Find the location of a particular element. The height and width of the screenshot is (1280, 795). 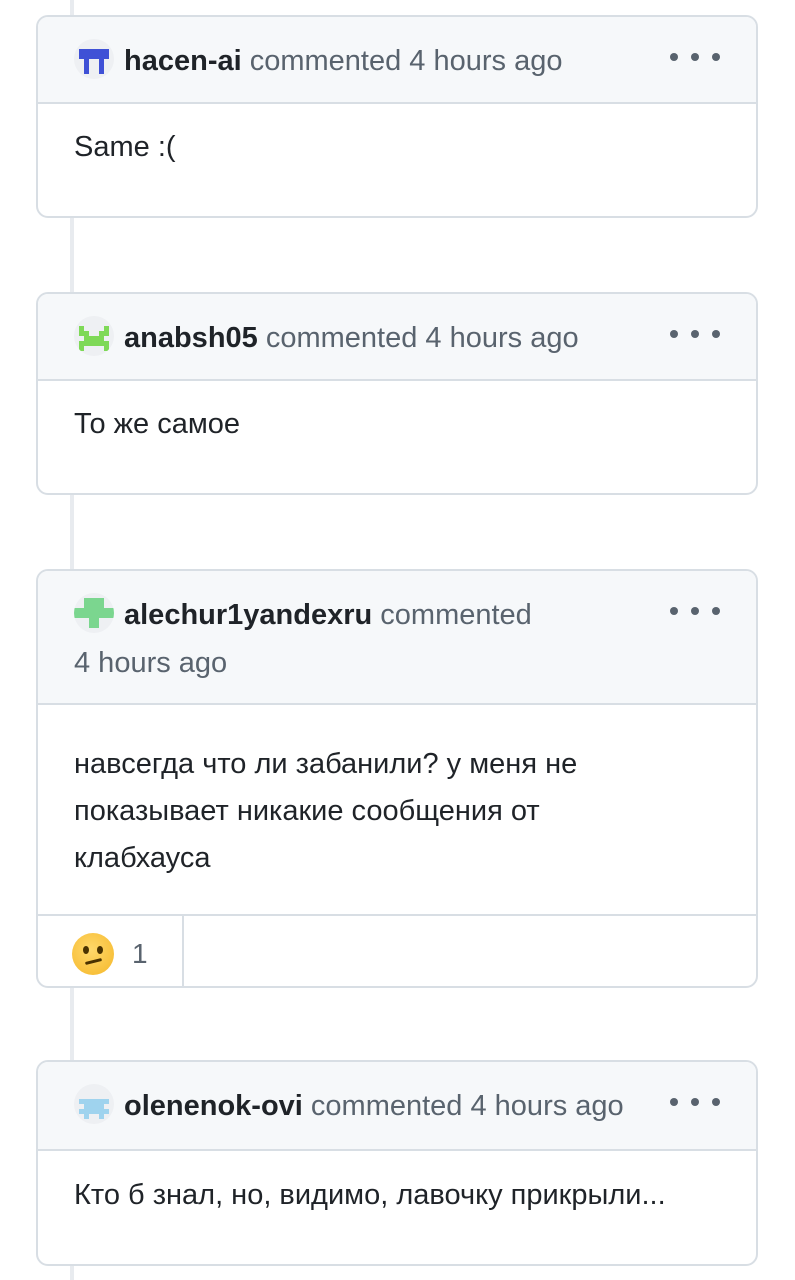

comment-header: alechur1yandexru commented 4 hours ago is located at coordinates (397, 638).